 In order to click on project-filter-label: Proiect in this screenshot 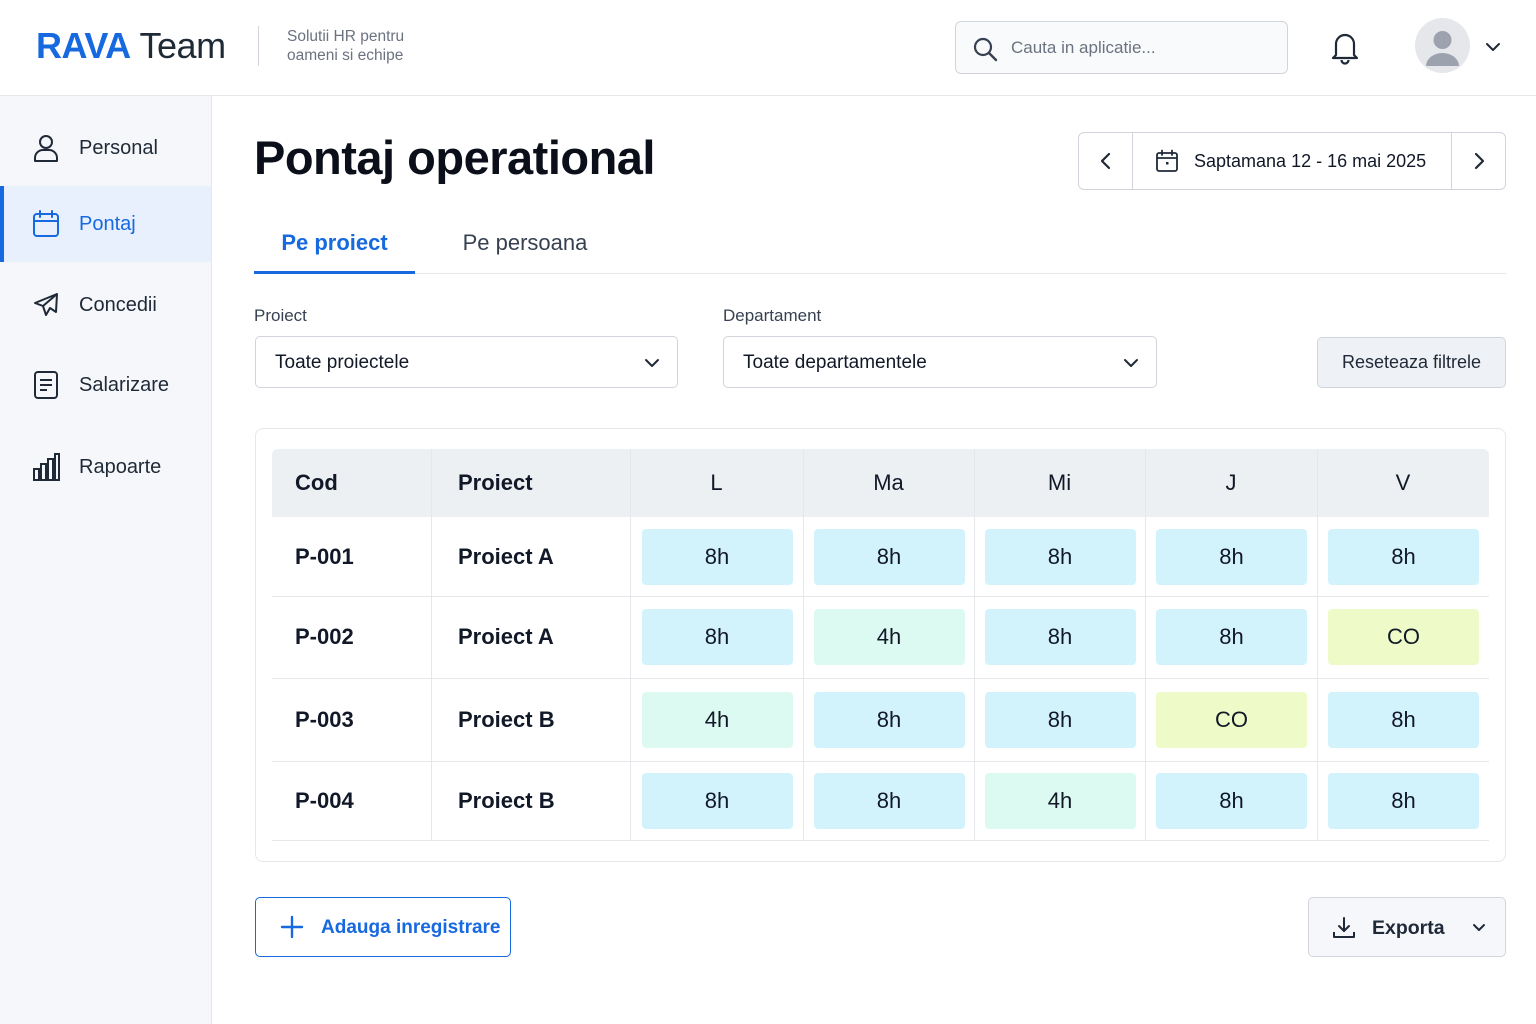, I will do `click(280, 315)`.